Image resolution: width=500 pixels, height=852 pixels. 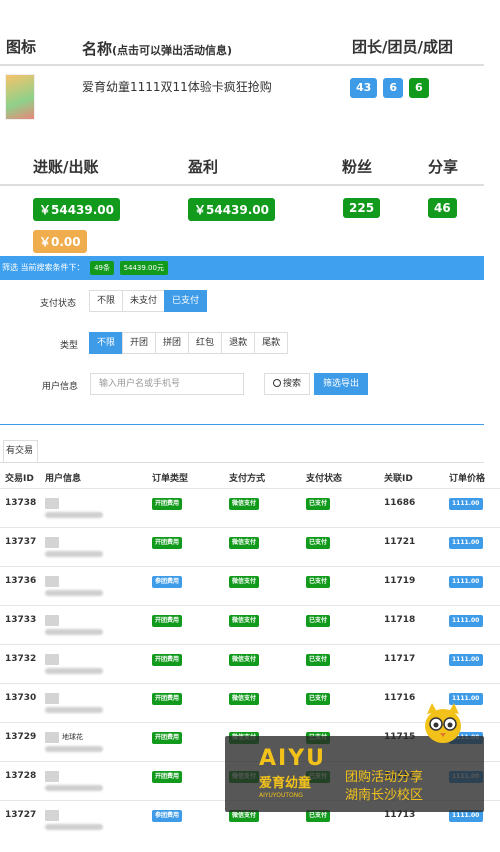 I want to click on tab-transactions: 有交易, so click(x=21, y=451).